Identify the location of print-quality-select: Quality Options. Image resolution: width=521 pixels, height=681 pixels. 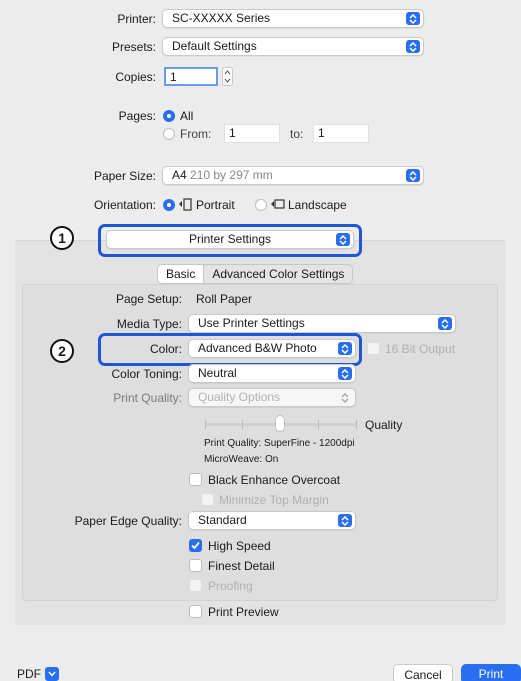
(272, 397).